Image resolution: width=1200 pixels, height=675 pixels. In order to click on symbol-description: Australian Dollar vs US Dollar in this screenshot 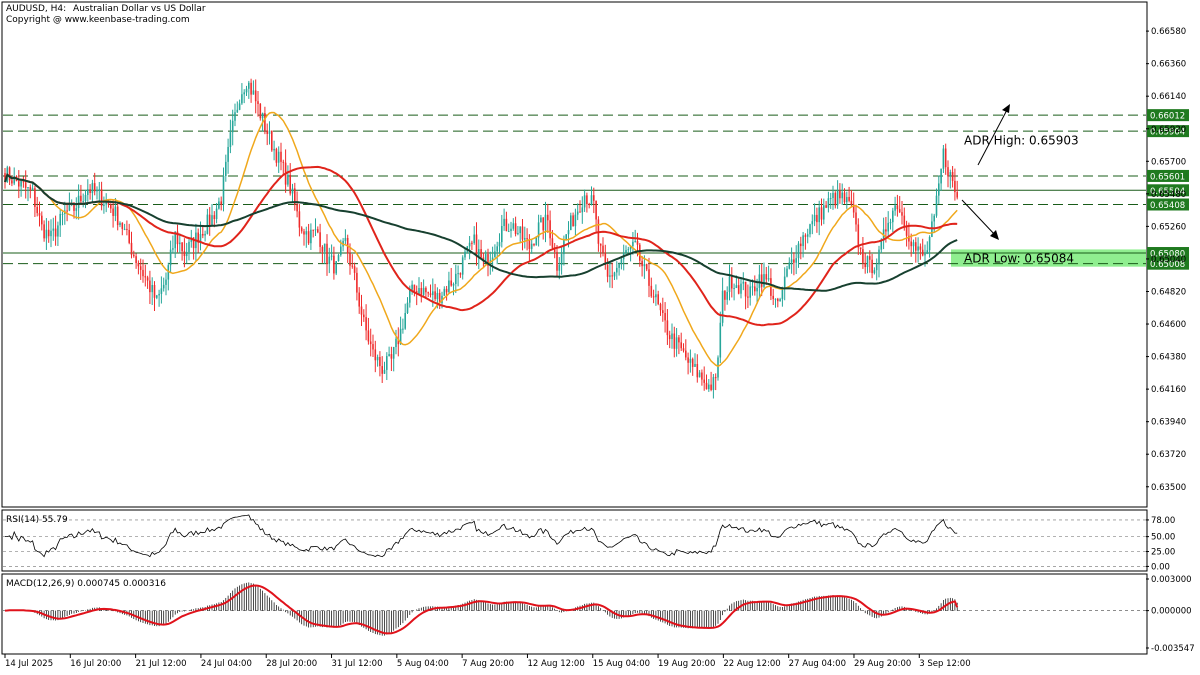, I will do `click(139, 9)`.